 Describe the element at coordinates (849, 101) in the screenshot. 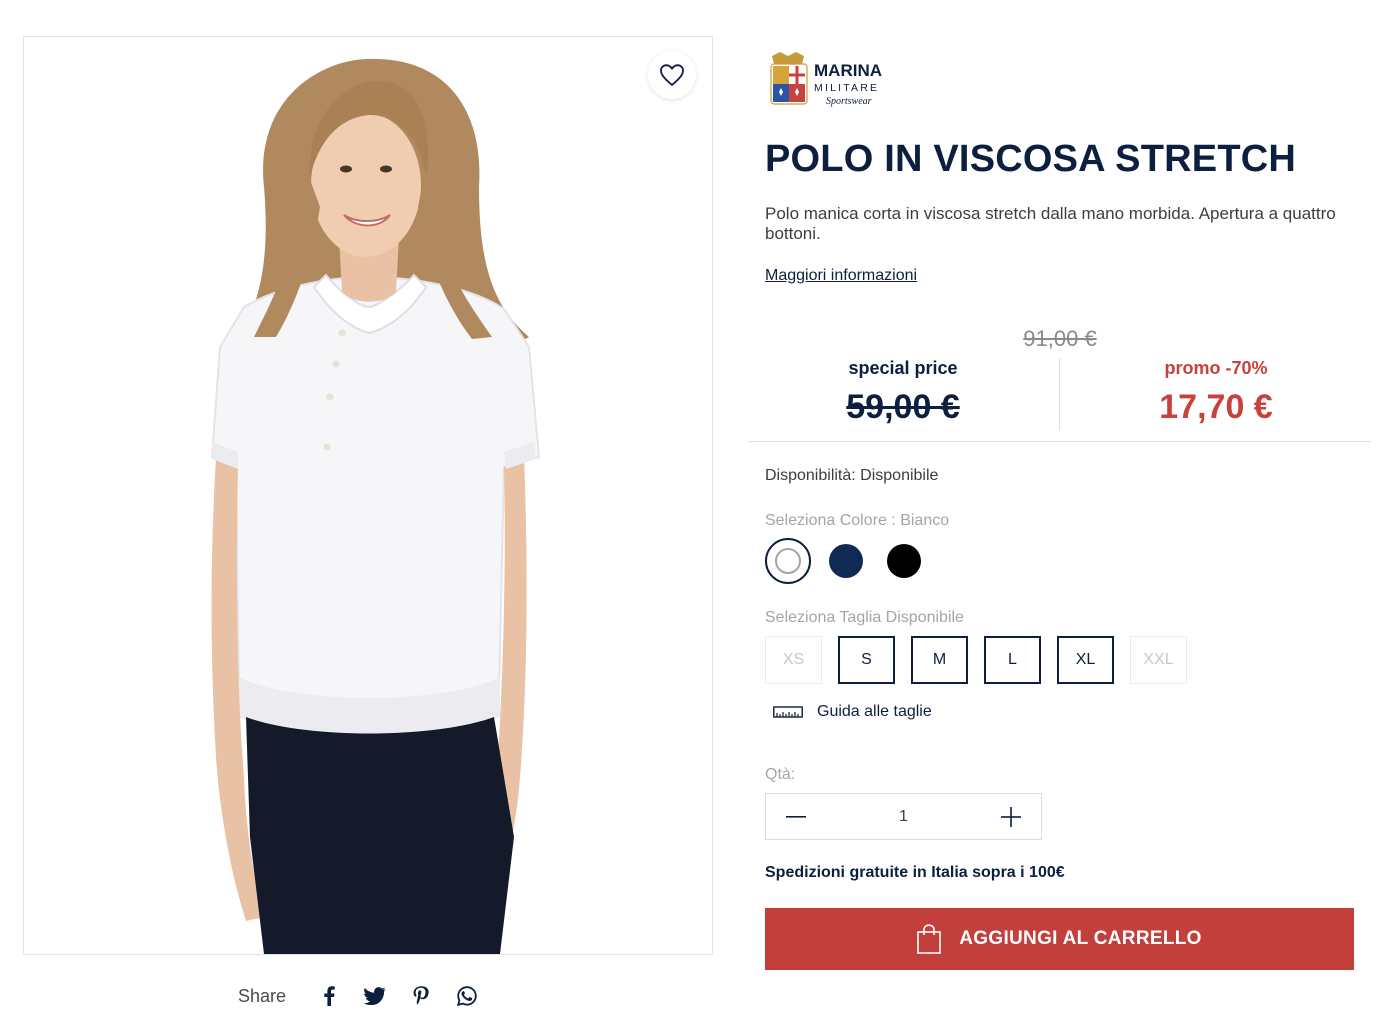

I see `brand-tagline: Sportswear` at that location.